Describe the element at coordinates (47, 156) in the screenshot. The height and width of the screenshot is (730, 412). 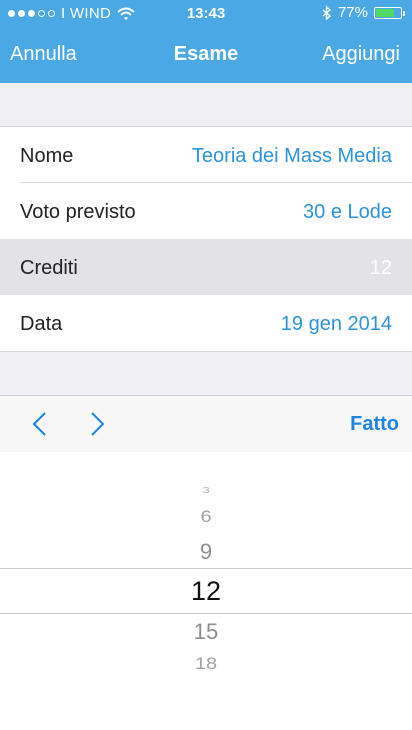
I see `name-label: Nome` at that location.